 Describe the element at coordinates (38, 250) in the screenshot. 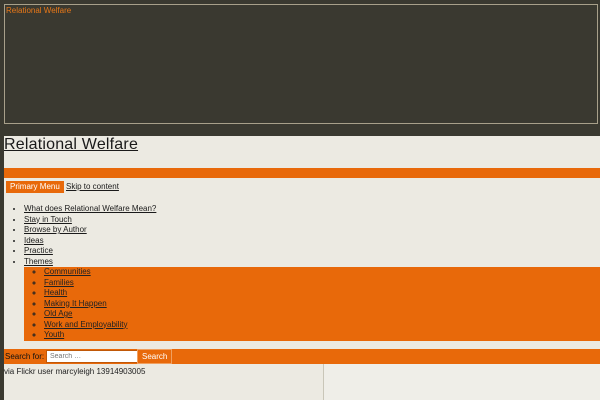

I see `menu-link-practice: Practice` at that location.